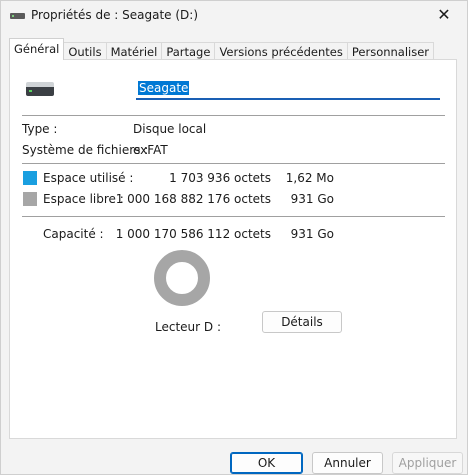 Image resolution: width=468 pixels, height=475 pixels. What do you see at coordinates (40, 129) in the screenshot?
I see `type-label: Type :` at bounding box center [40, 129].